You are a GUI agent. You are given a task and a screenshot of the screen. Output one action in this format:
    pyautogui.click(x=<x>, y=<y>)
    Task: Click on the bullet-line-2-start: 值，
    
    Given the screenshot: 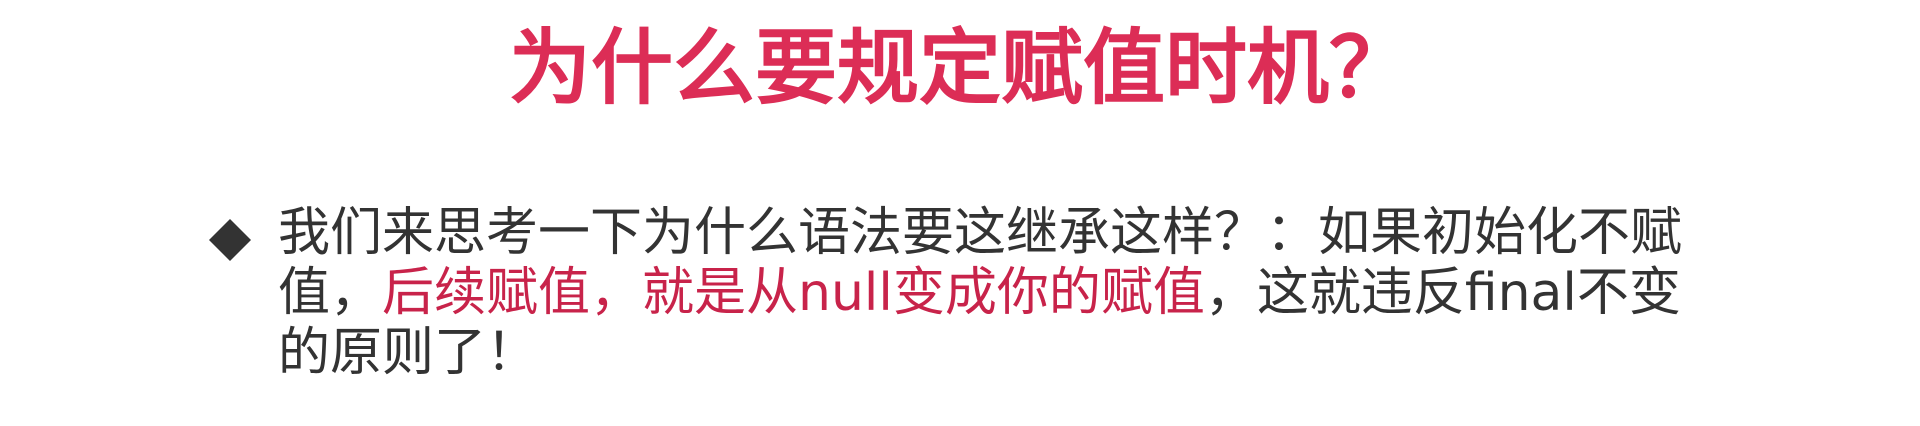 What is the action you would take?
    pyautogui.click(x=330, y=293)
    